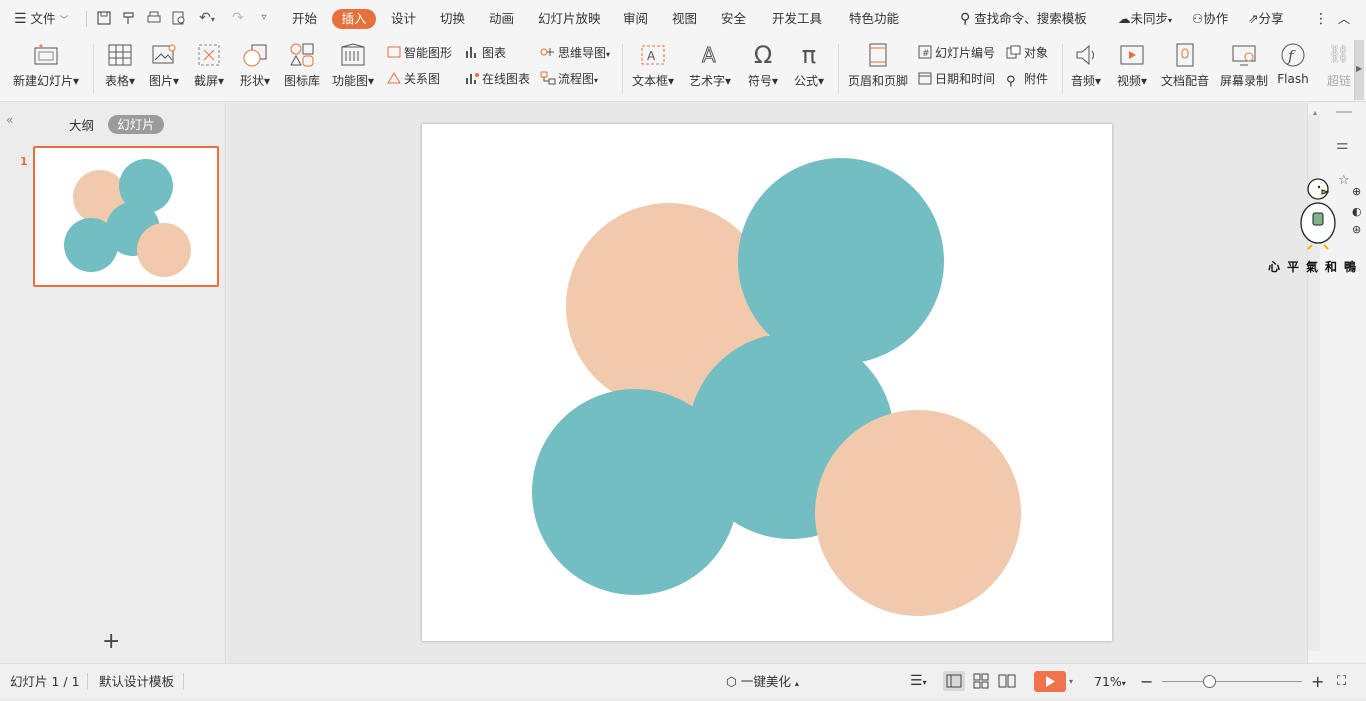 The width and height of the screenshot is (1366, 701). What do you see at coordinates (1357, 211) in the screenshot?
I see `theme-icon: ◐` at bounding box center [1357, 211].